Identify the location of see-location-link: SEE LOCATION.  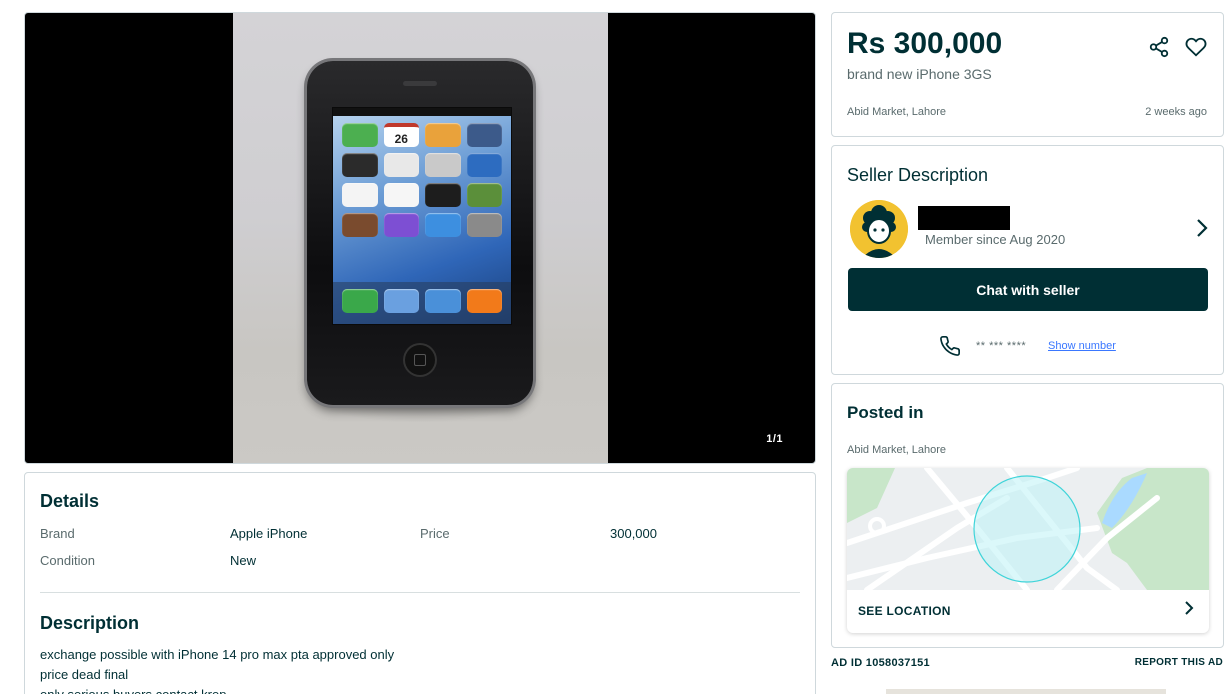
(904, 611).